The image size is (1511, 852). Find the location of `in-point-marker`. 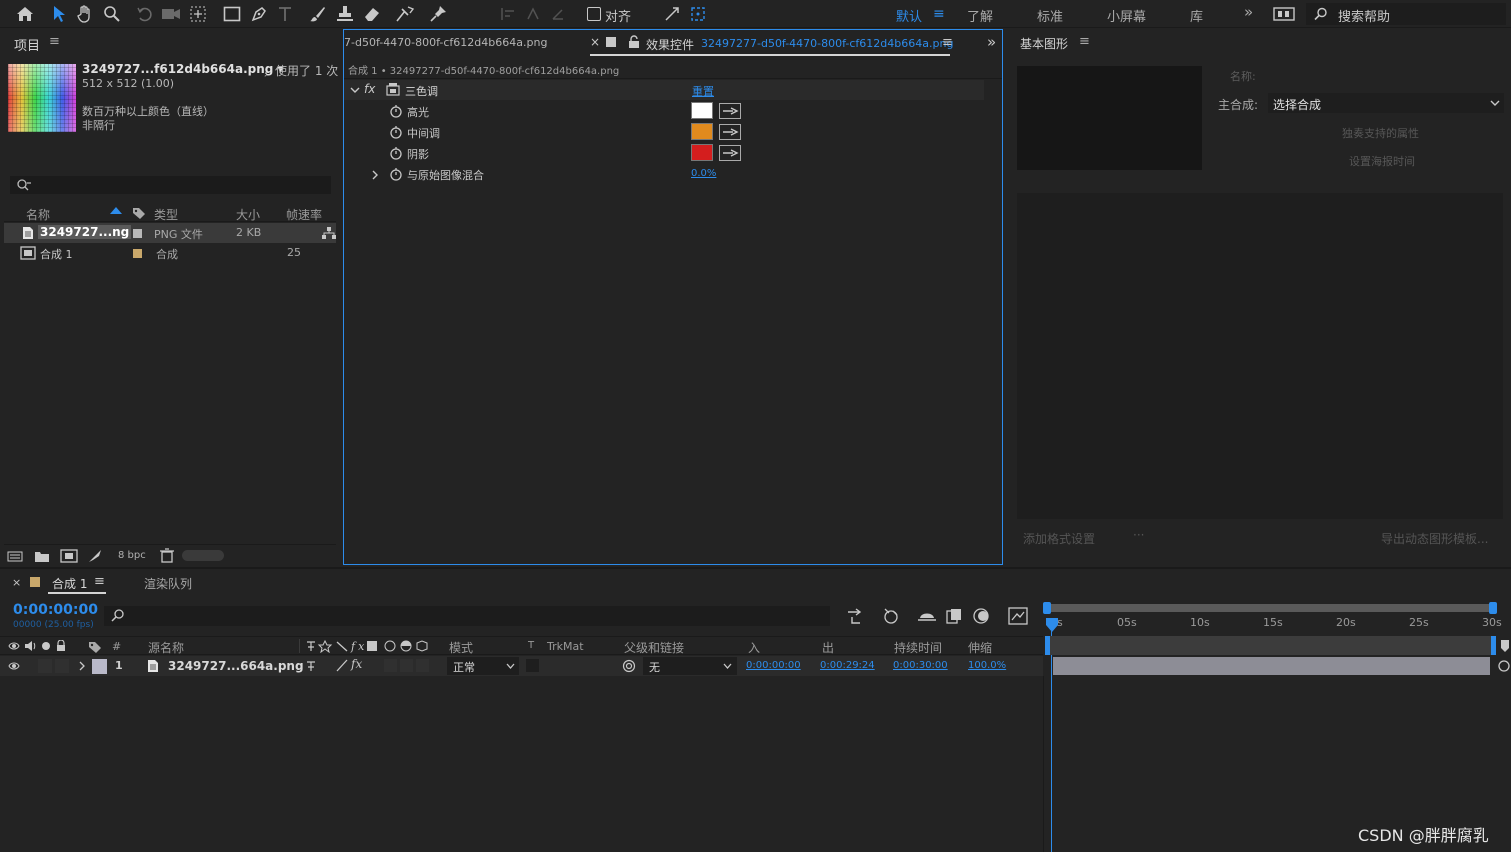

in-point-marker is located at coordinates (1047, 645).